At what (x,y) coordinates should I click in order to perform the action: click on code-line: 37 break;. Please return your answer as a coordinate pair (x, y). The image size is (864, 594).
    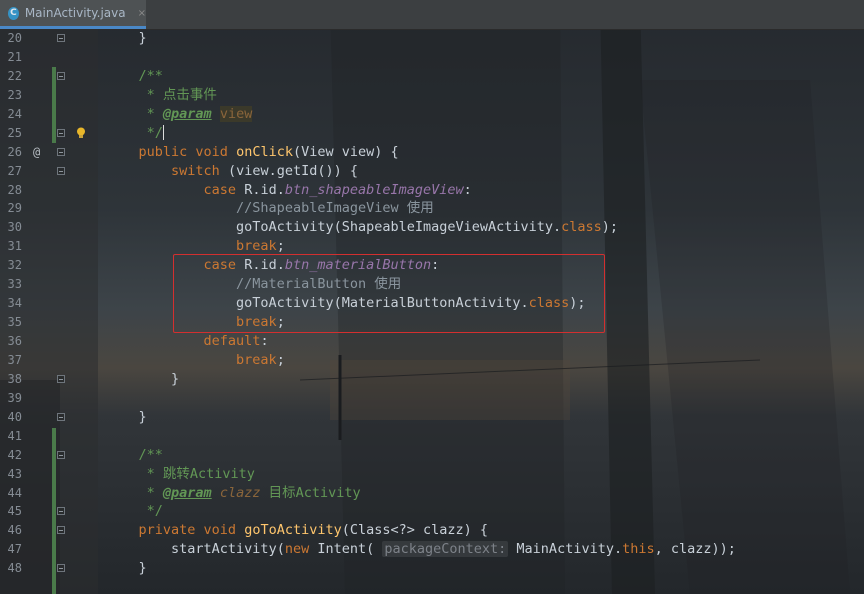
    Looking at the image, I should click on (432, 360).